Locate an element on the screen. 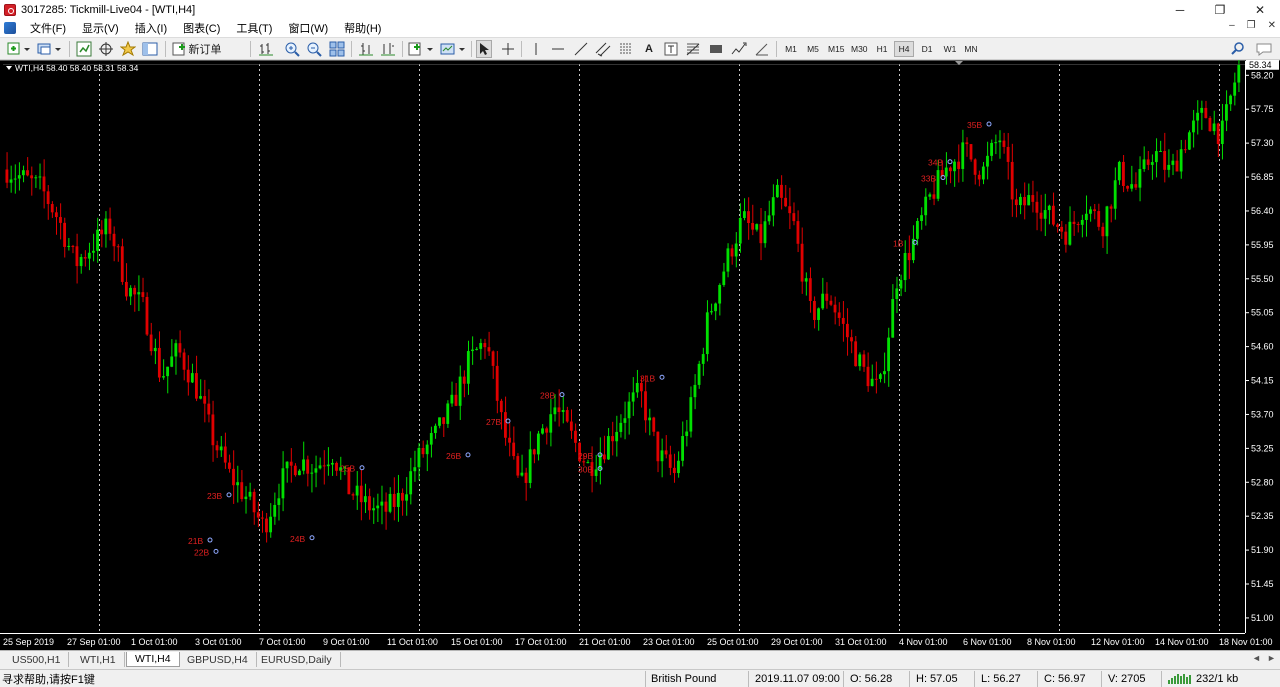 This screenshot has height=687, width=1280. templates-button is located at coordinates (453, 49).